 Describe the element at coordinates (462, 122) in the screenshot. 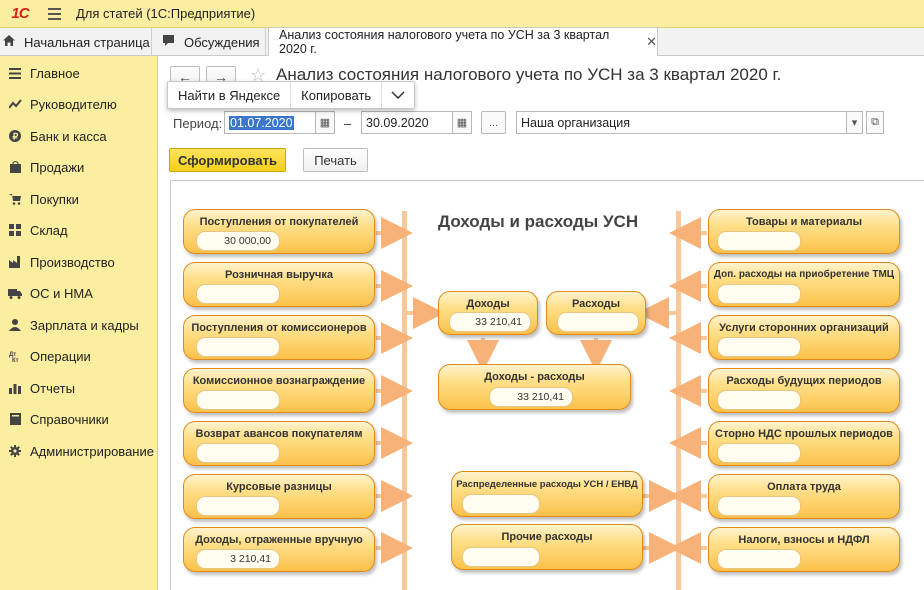

I see `calendar-to-icon: ▦` at that location.